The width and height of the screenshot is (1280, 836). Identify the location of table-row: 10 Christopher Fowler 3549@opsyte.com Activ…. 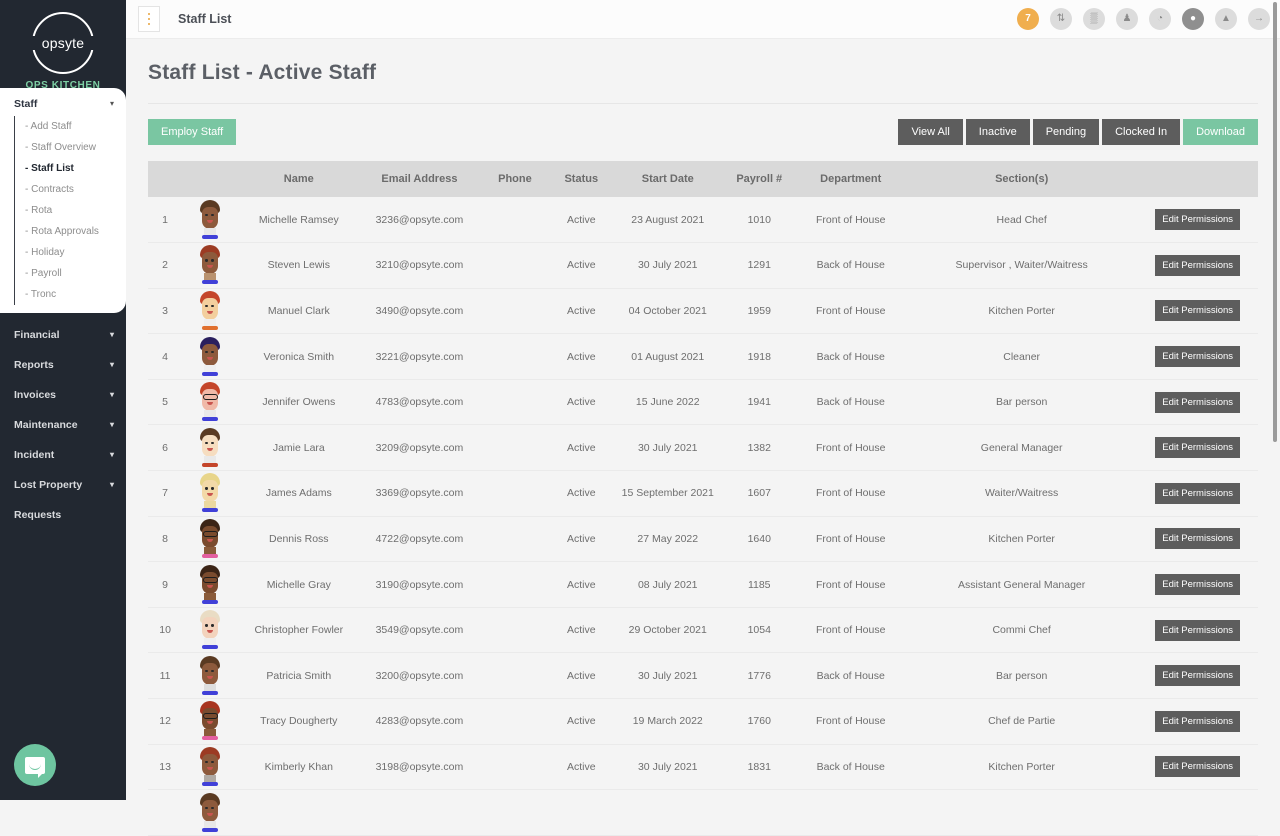
(703, 630).